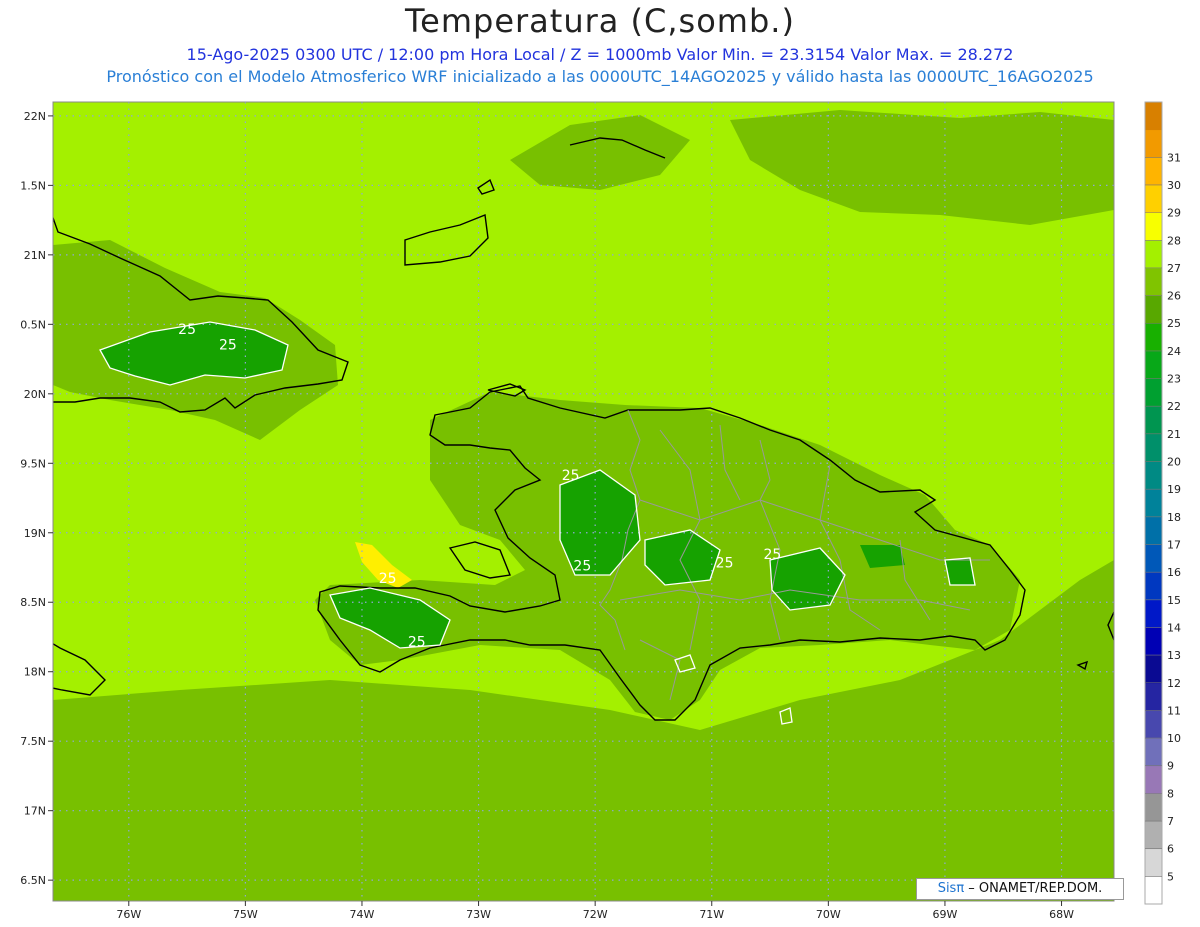  Describe the element at coordinates (1174, 434) in the screenshot. I see `colorbar-label: 21` at that location.